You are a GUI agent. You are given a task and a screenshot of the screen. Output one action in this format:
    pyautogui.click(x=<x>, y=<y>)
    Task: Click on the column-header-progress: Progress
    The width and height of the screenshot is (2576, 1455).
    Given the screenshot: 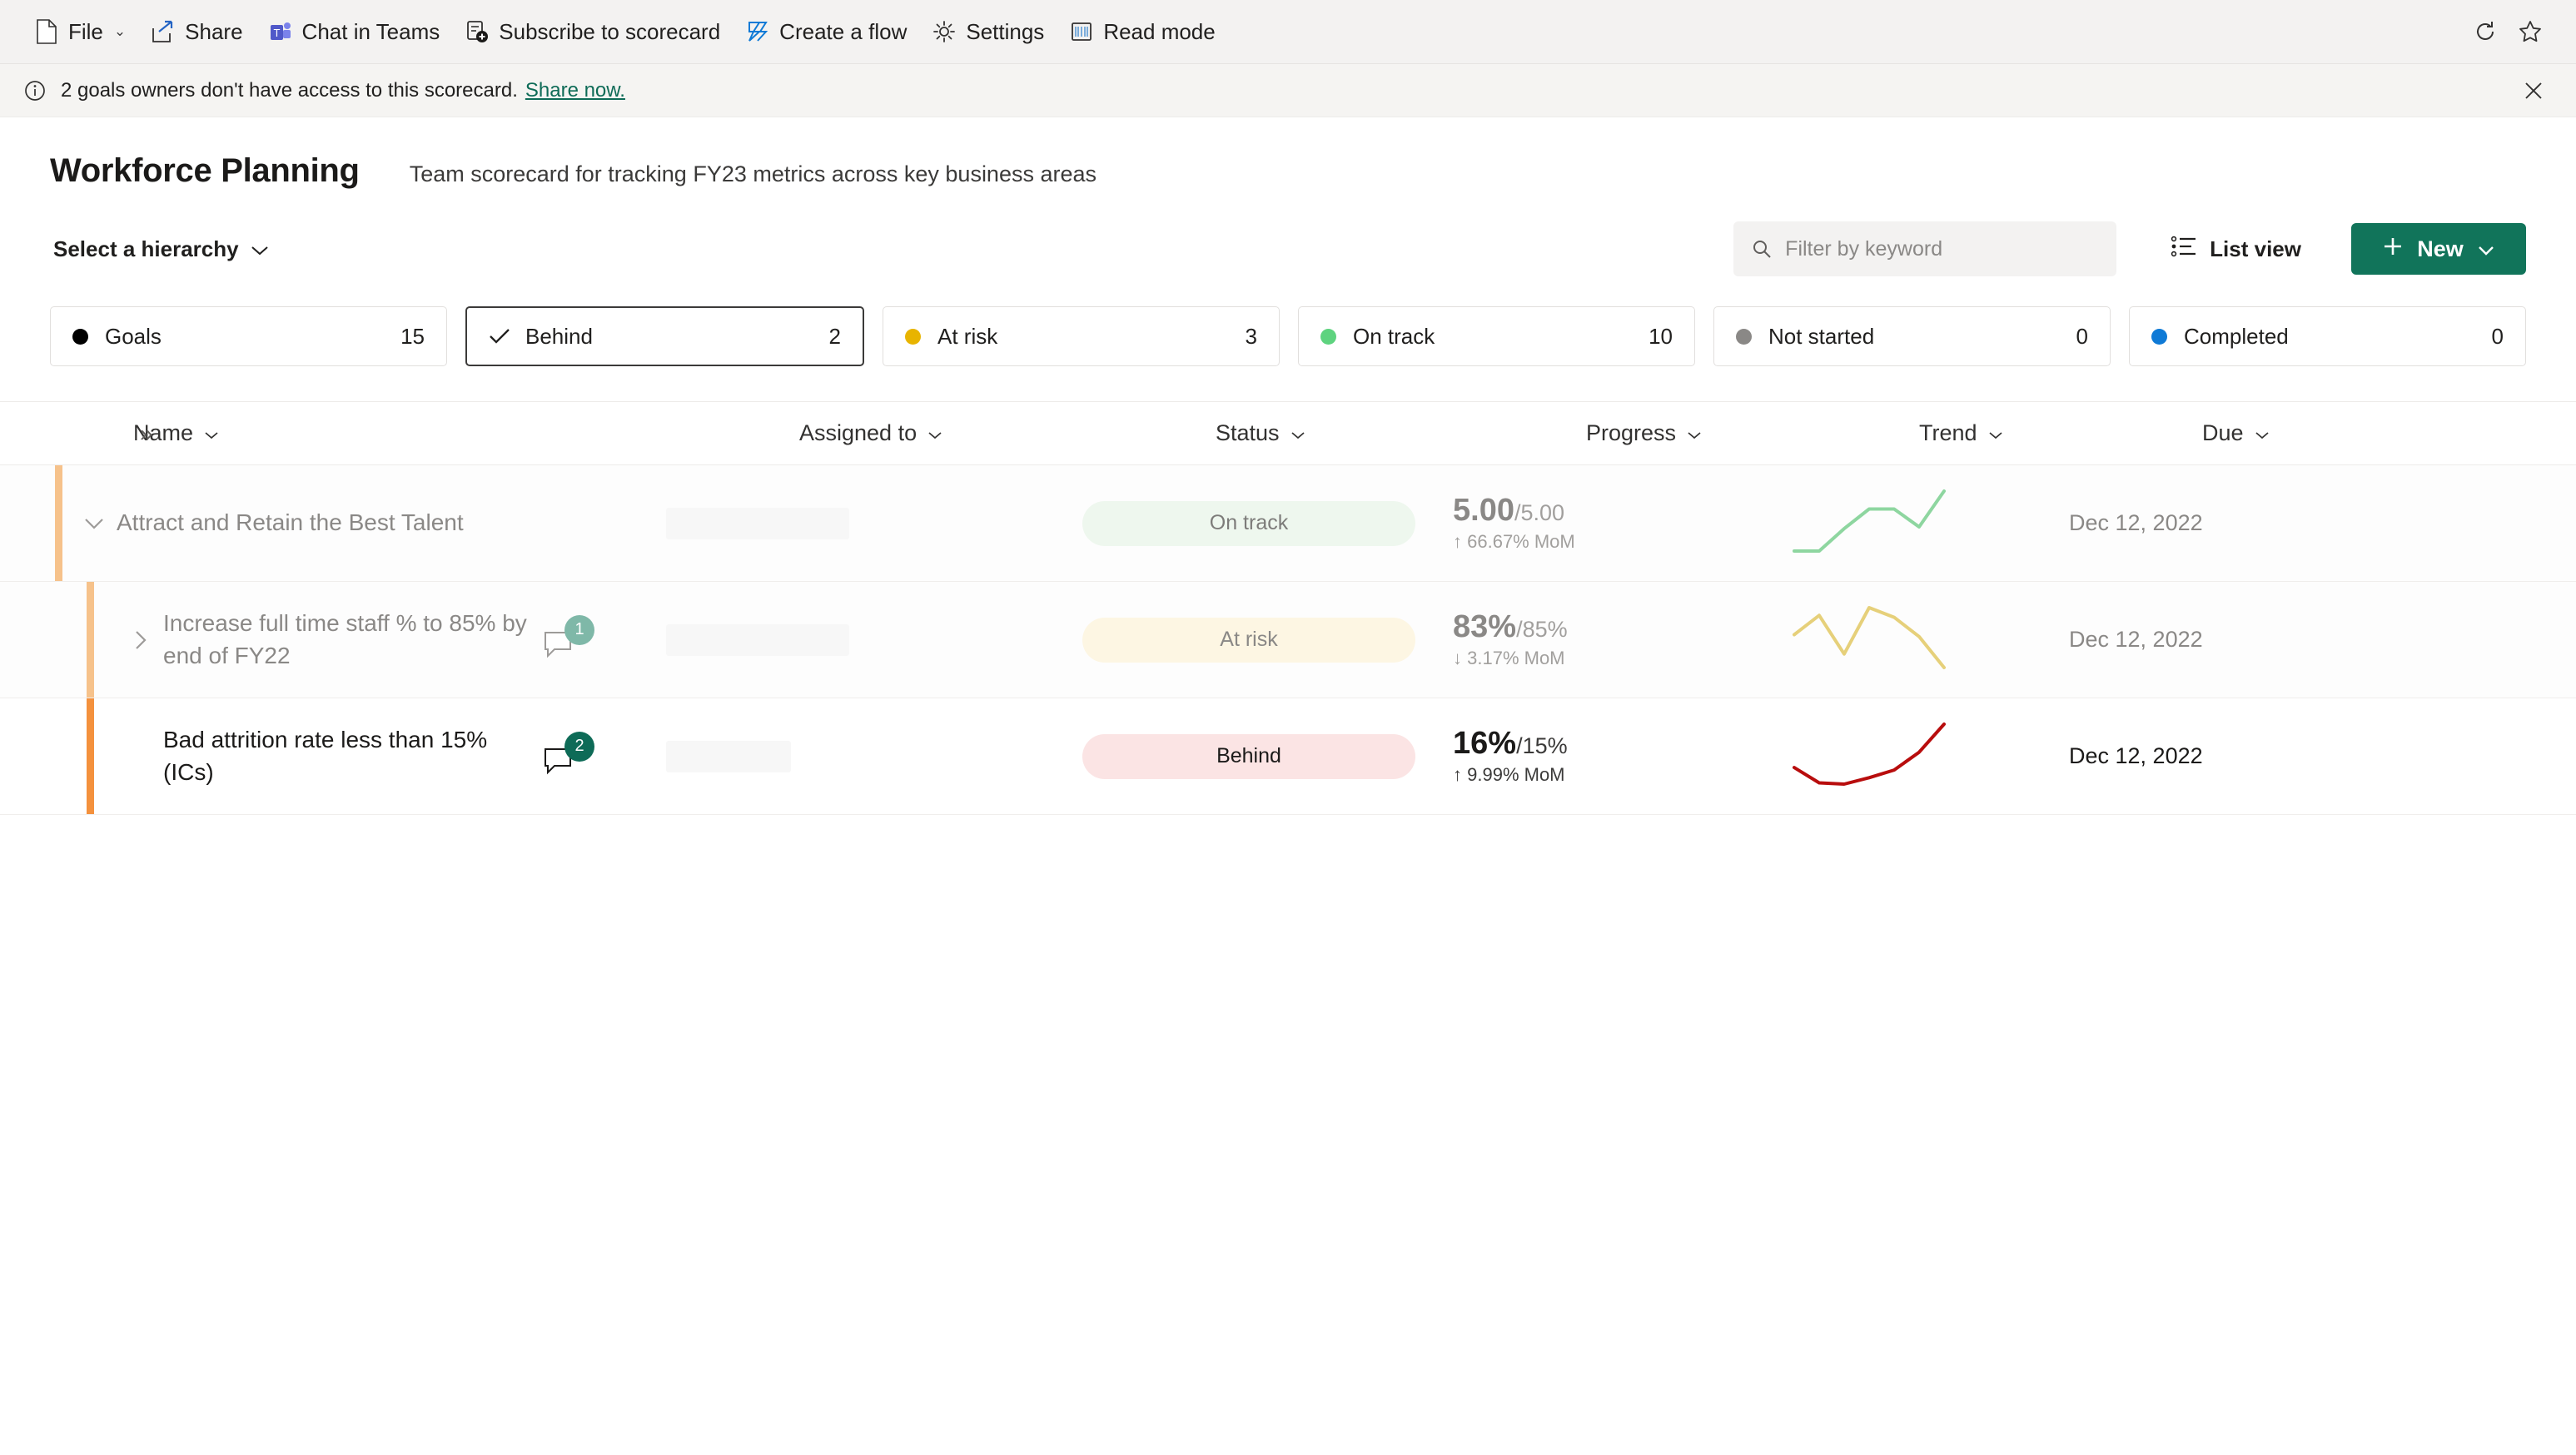 What is the action you would take?
    pyautogui.click(x=1752, y=433)
    